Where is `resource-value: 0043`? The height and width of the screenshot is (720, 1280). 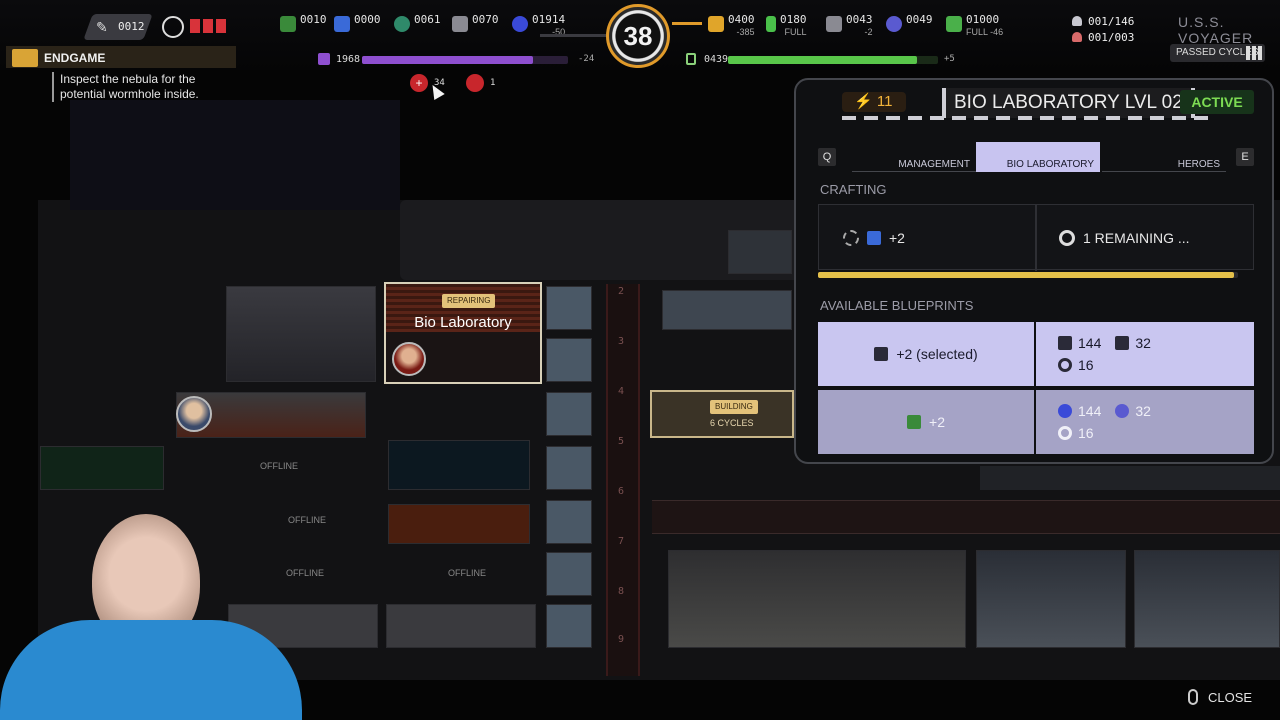 resource-value: 0043 is located at coordinates (859, 19).